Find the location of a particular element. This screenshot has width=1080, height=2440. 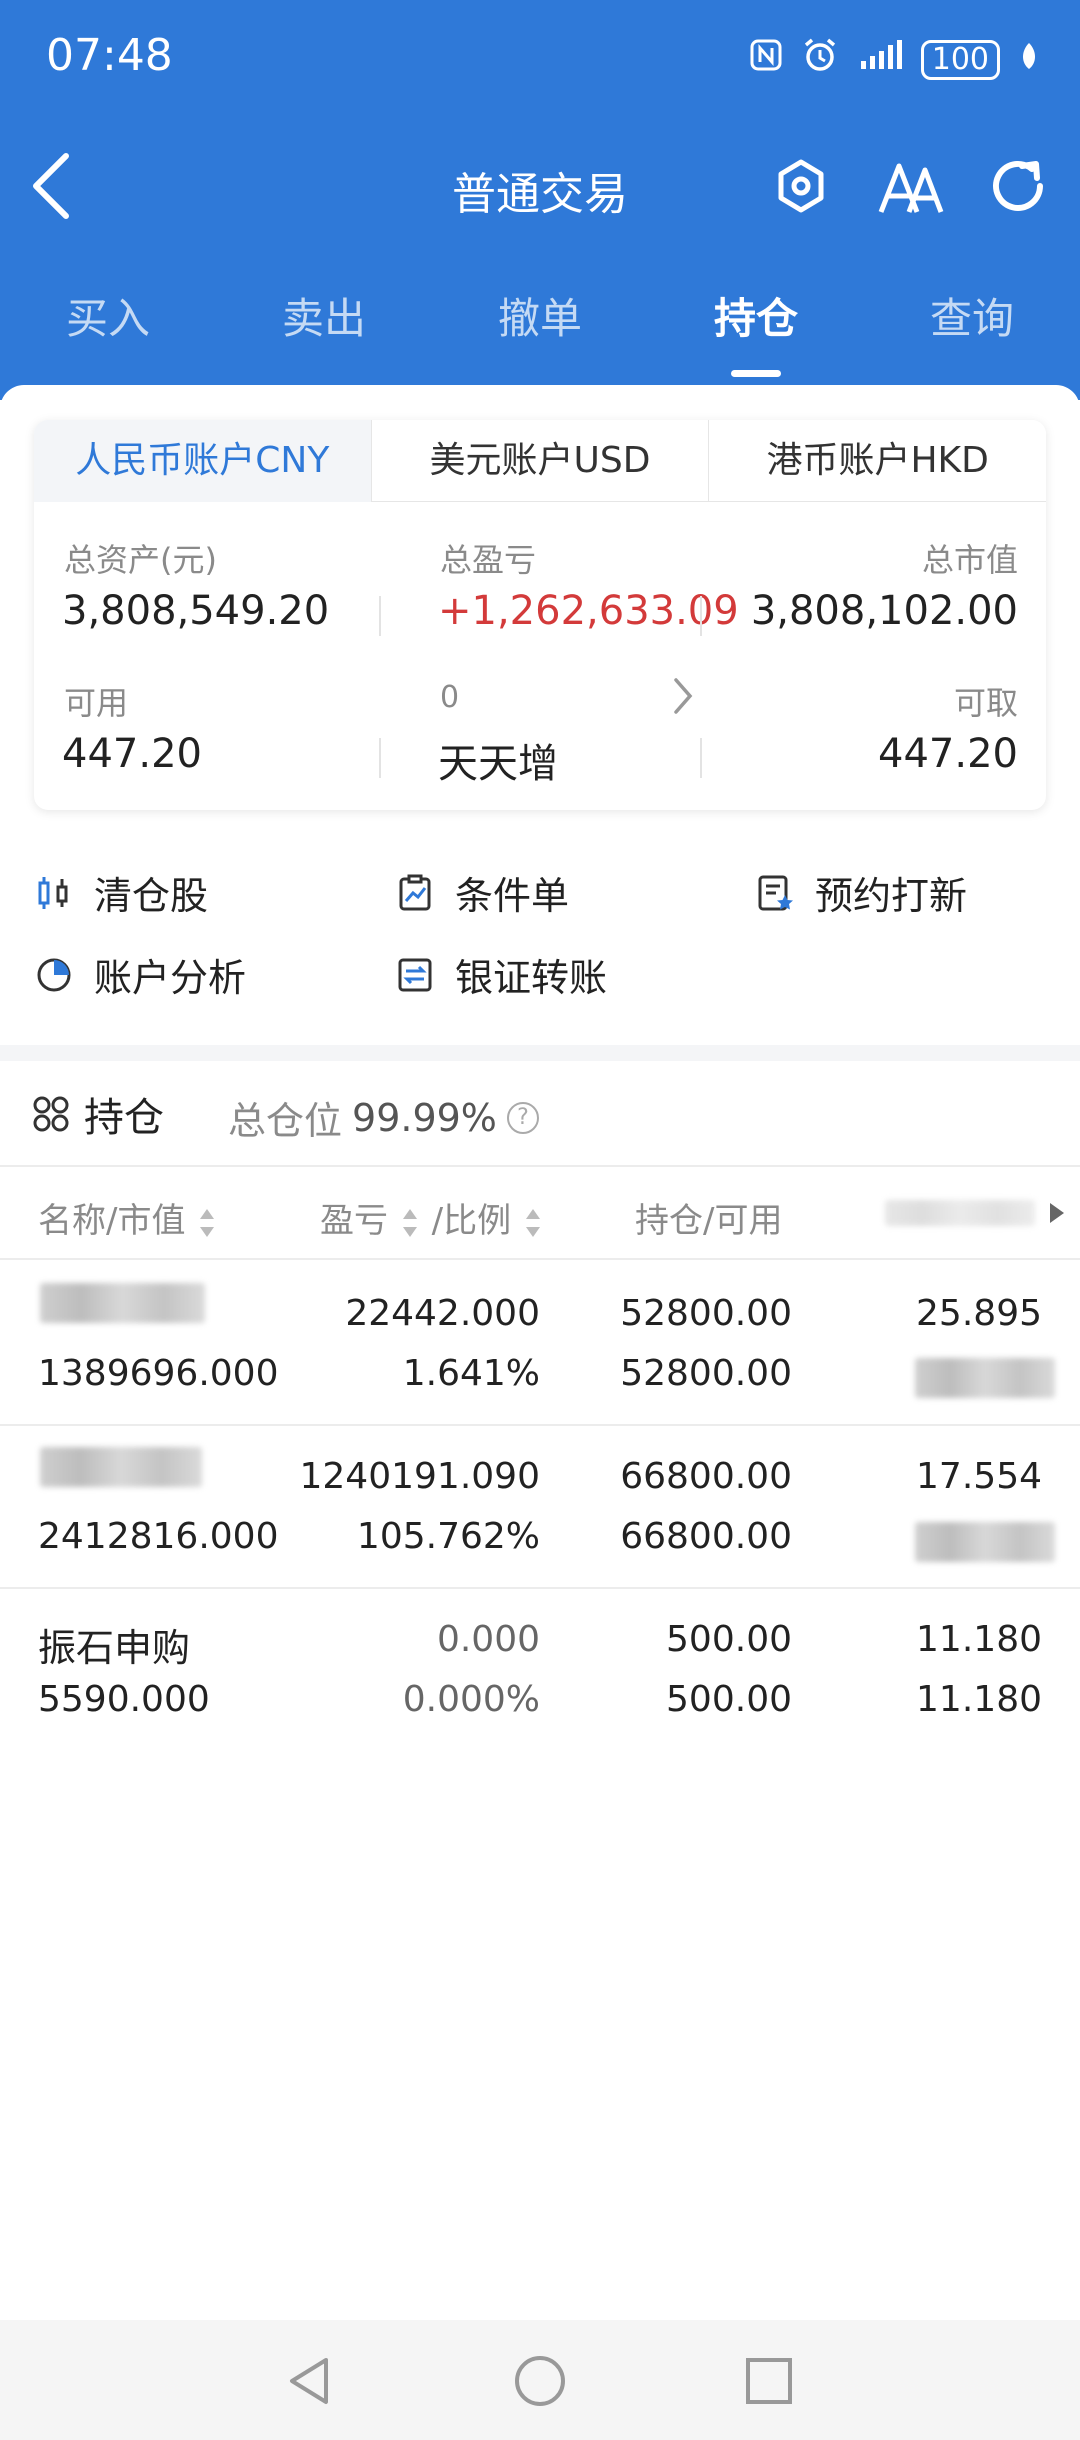

bank-transfer-button: 银证转账 is located at coordinates (501, 974).